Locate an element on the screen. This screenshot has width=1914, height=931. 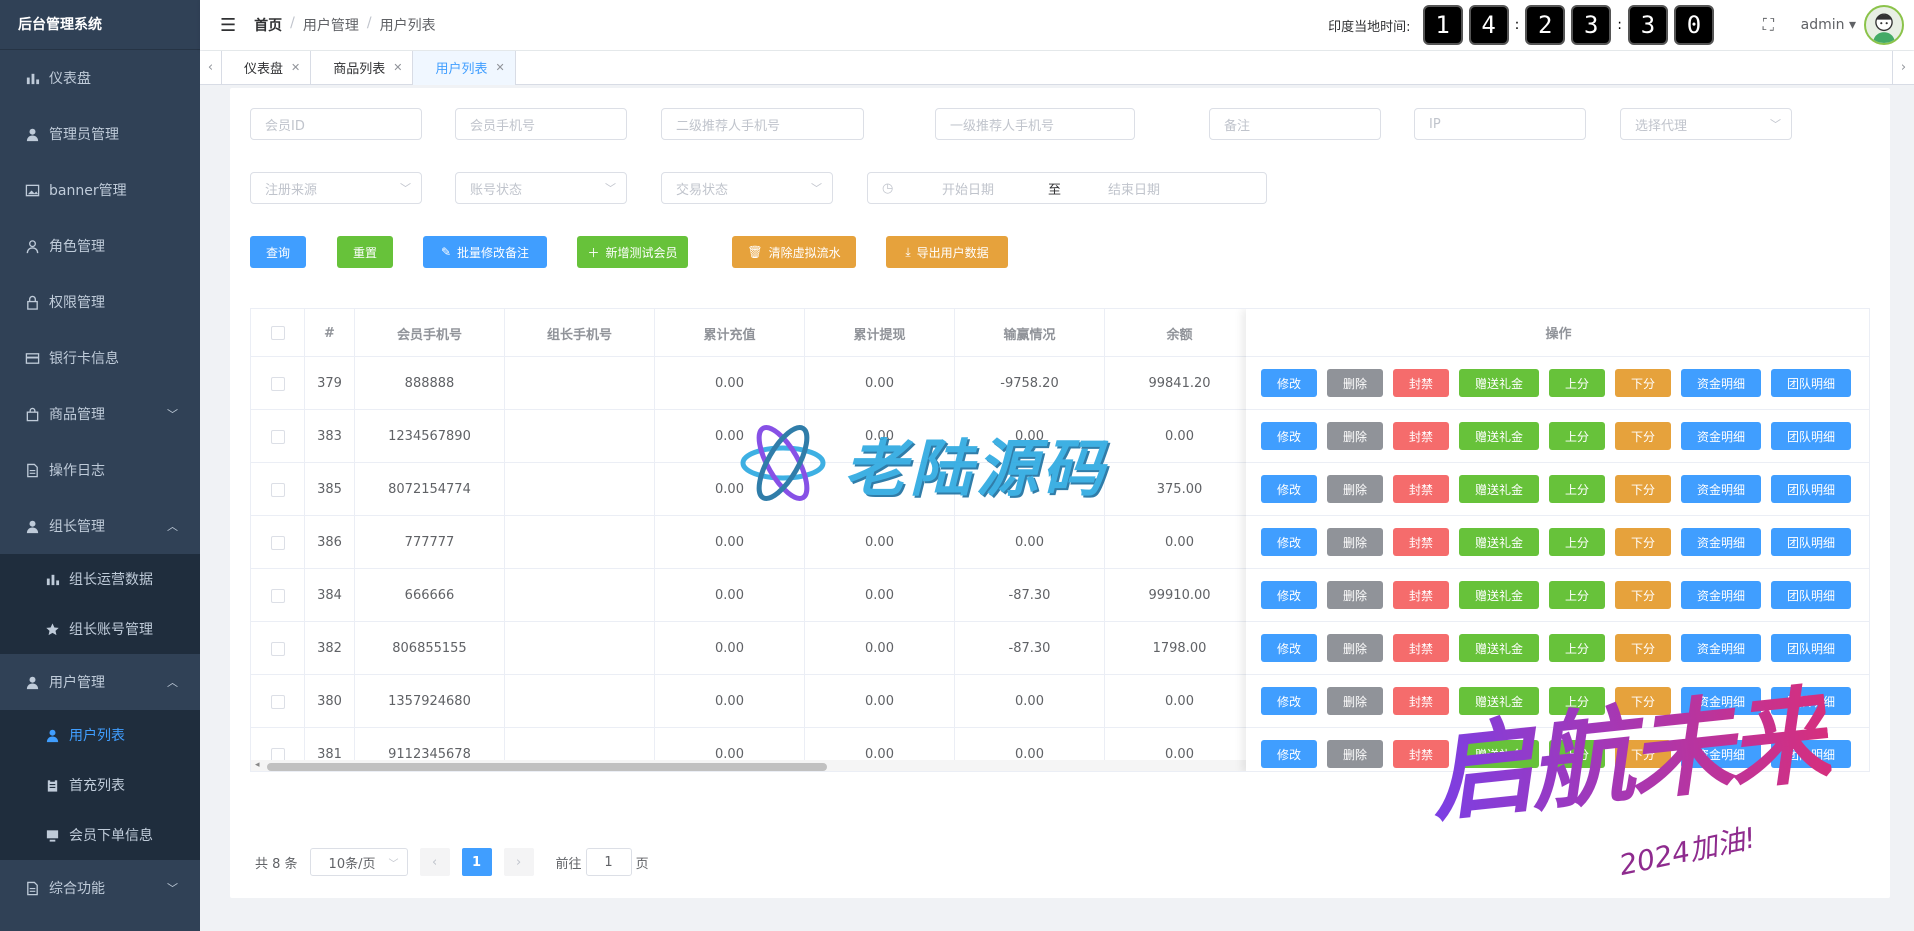
page-size-select: 10条/页 ﹀ is located at coordinates (358, 862).